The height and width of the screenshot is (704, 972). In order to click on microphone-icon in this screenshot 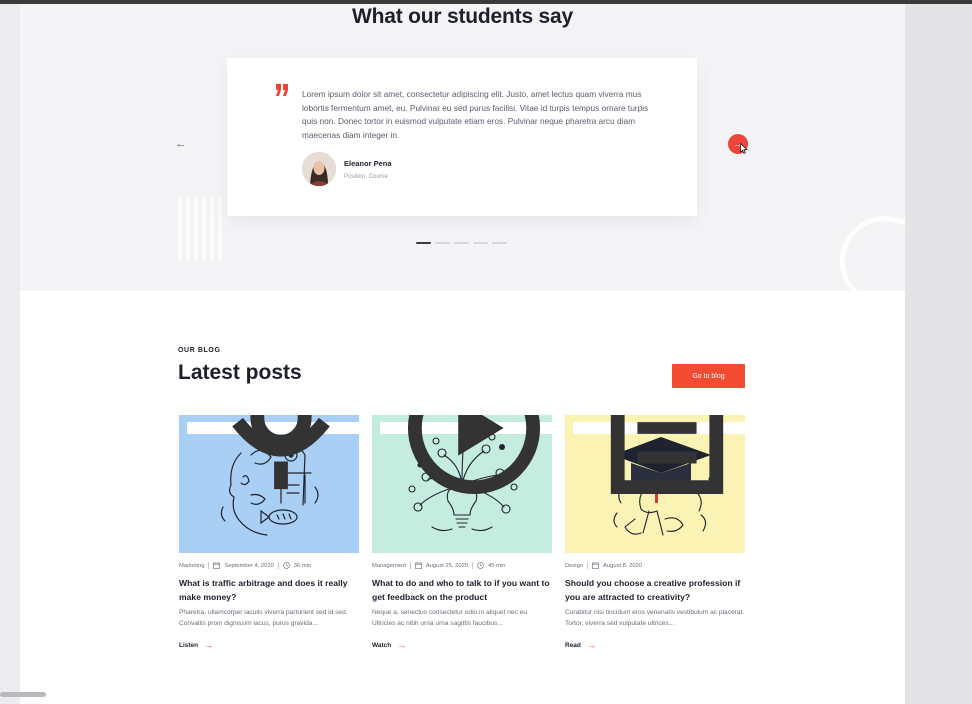, I will do `click(281, 452)`.